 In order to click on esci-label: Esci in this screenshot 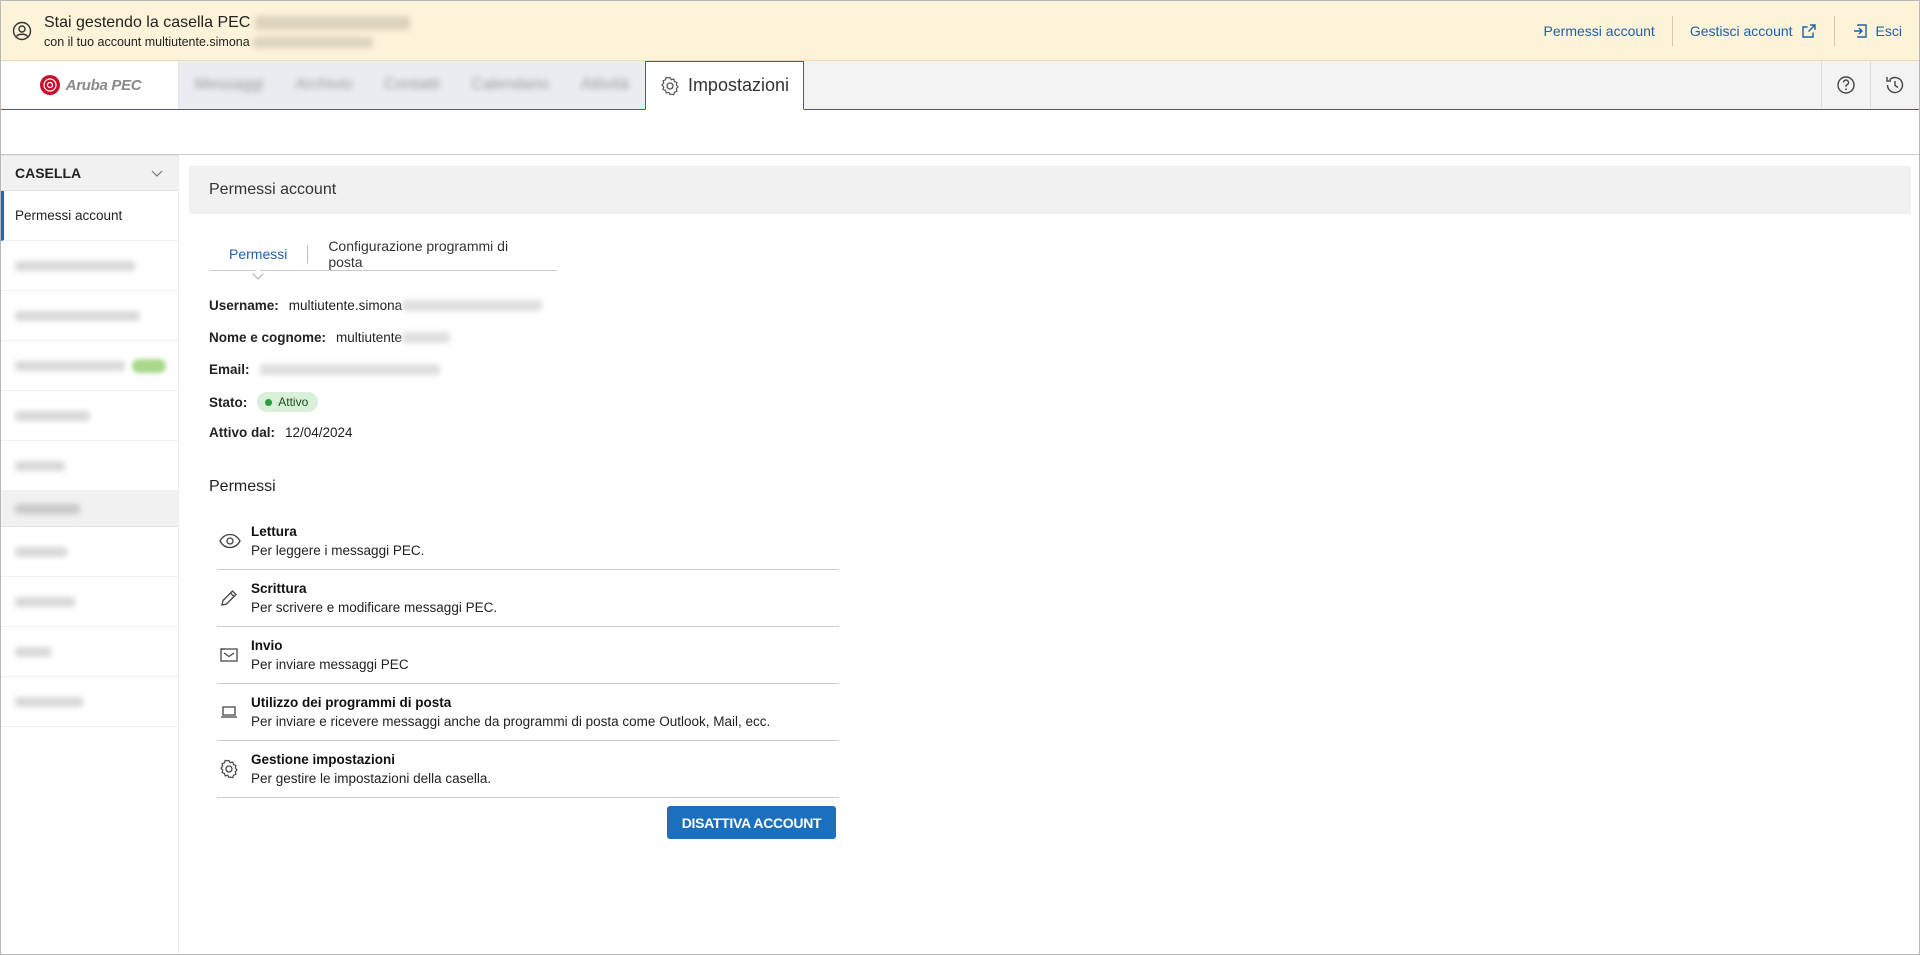, I will do `click(1888, 31)`.